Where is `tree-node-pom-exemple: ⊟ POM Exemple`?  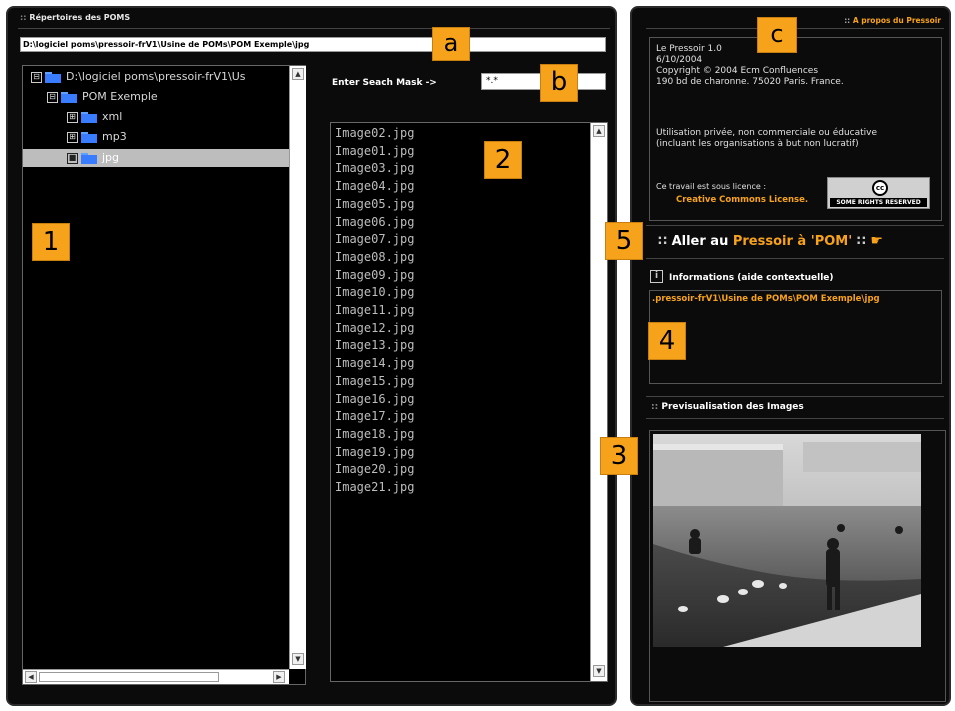 tree-node-pom-exemple: ⊟ POM Exemple is located at coordinates (102, 97).